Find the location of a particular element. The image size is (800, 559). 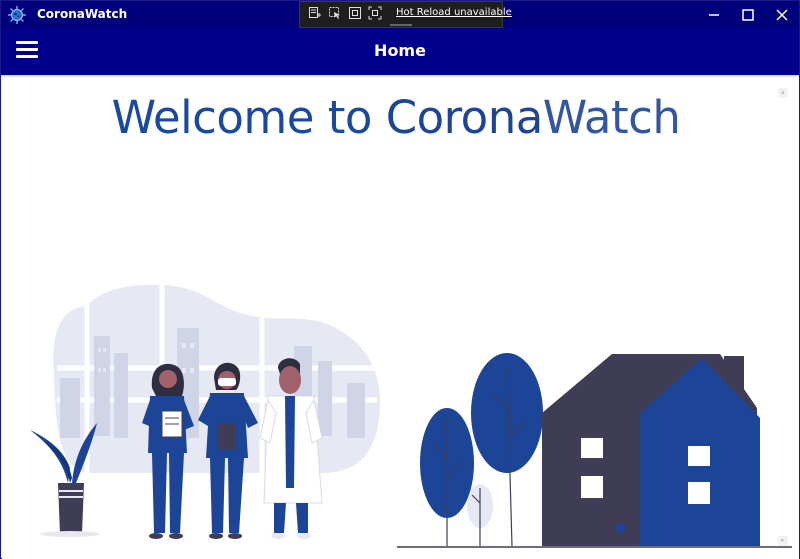

display-layout-adorners-icon is located at coordinates (355, 13).